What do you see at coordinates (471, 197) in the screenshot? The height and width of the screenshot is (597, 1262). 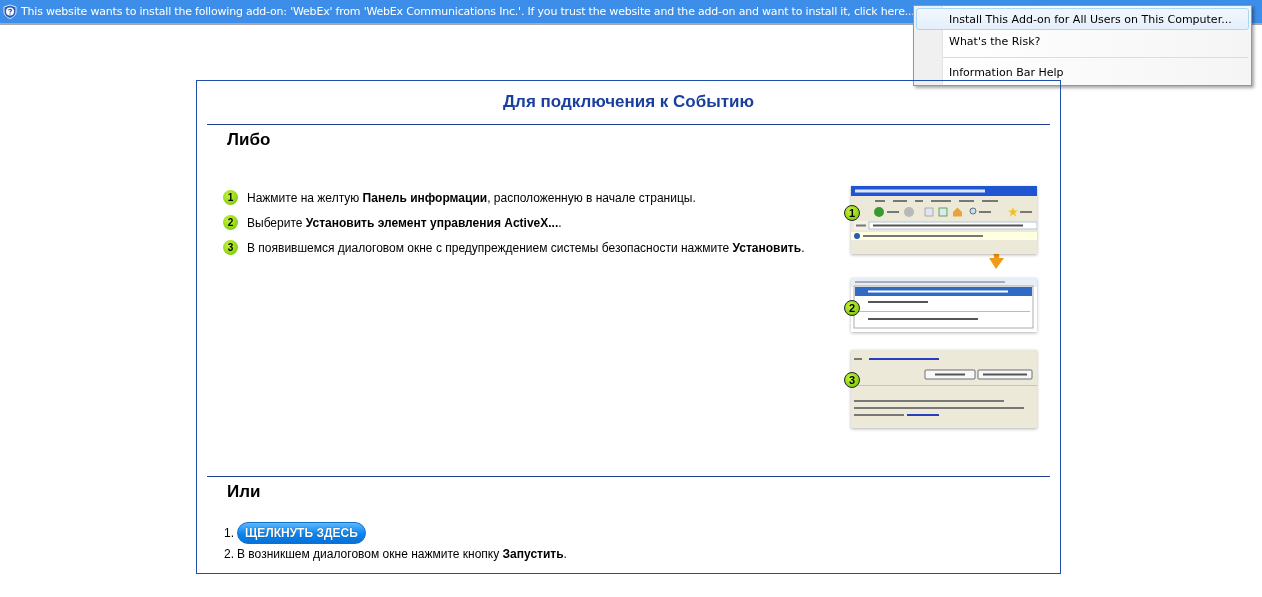 I see `step-text: Нажмите на желтую Панель информации, расположенную в начале страницы.` at bounding box center [471, 197].